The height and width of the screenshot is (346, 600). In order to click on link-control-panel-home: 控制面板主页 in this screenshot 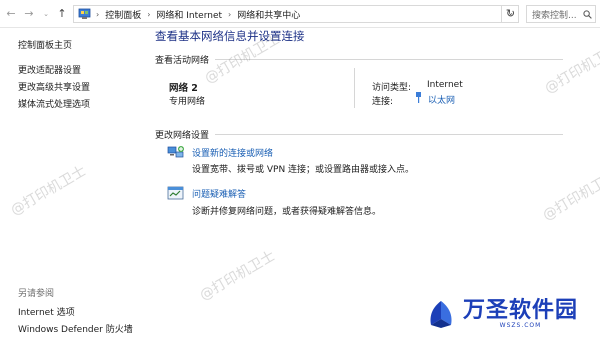, I will do `click(45, 44)`.